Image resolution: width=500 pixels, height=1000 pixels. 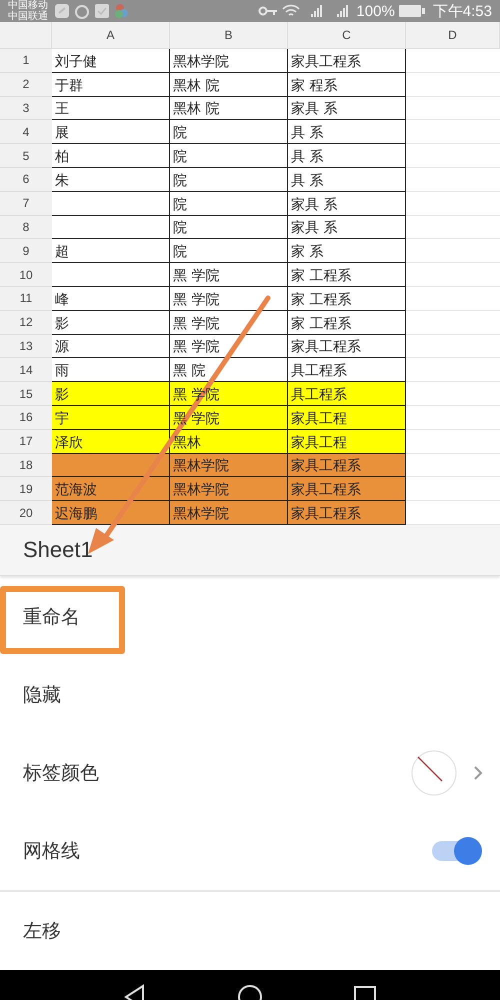 What do you see at coordinates (62, 11) in the screenshot?
I see `link-icon` at bounding box center [62, 11].